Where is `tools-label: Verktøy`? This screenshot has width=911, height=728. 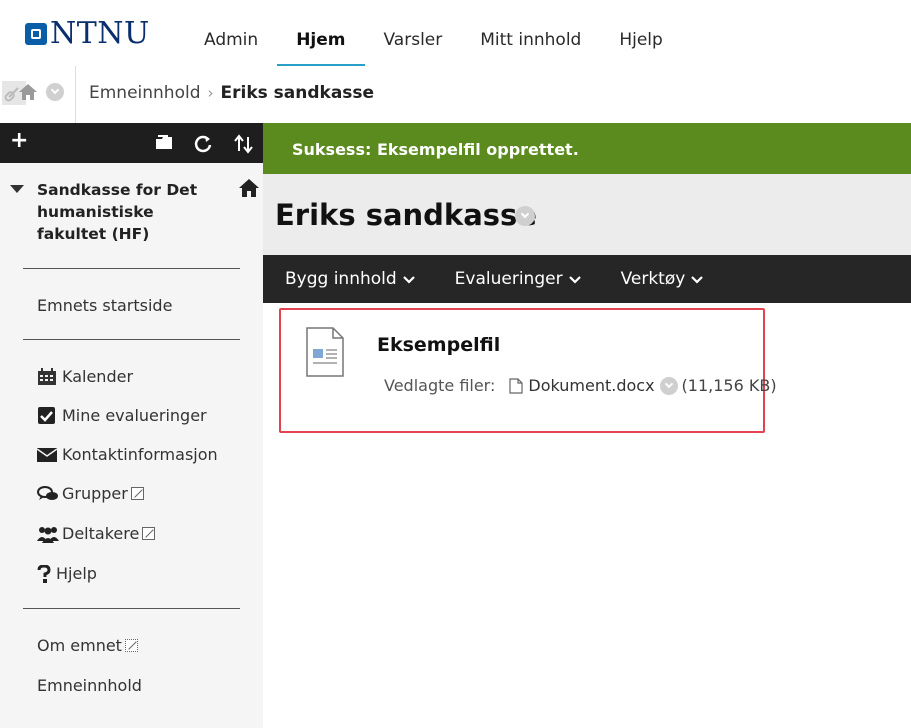
tools-label: Verktøy is located at coordinates (653, 279).